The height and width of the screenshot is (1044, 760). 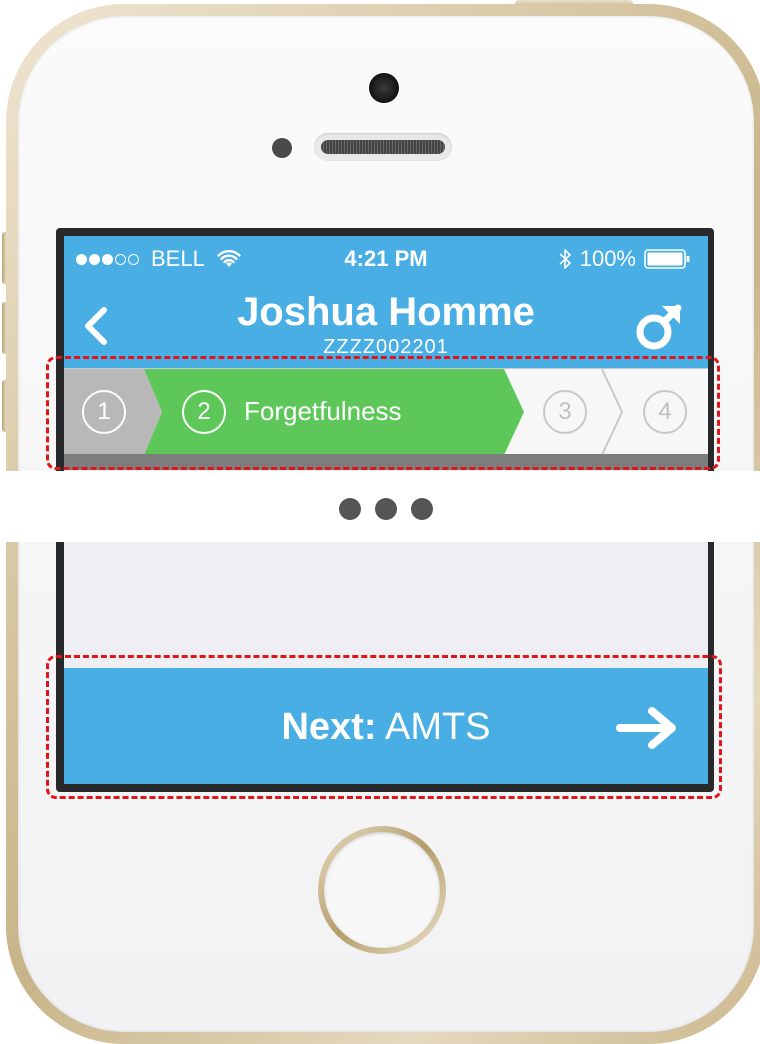 What do you see at coordinates (386, 509) in the screenshot?
I see `ellipsis-icon` at bounding box center [386, 509].